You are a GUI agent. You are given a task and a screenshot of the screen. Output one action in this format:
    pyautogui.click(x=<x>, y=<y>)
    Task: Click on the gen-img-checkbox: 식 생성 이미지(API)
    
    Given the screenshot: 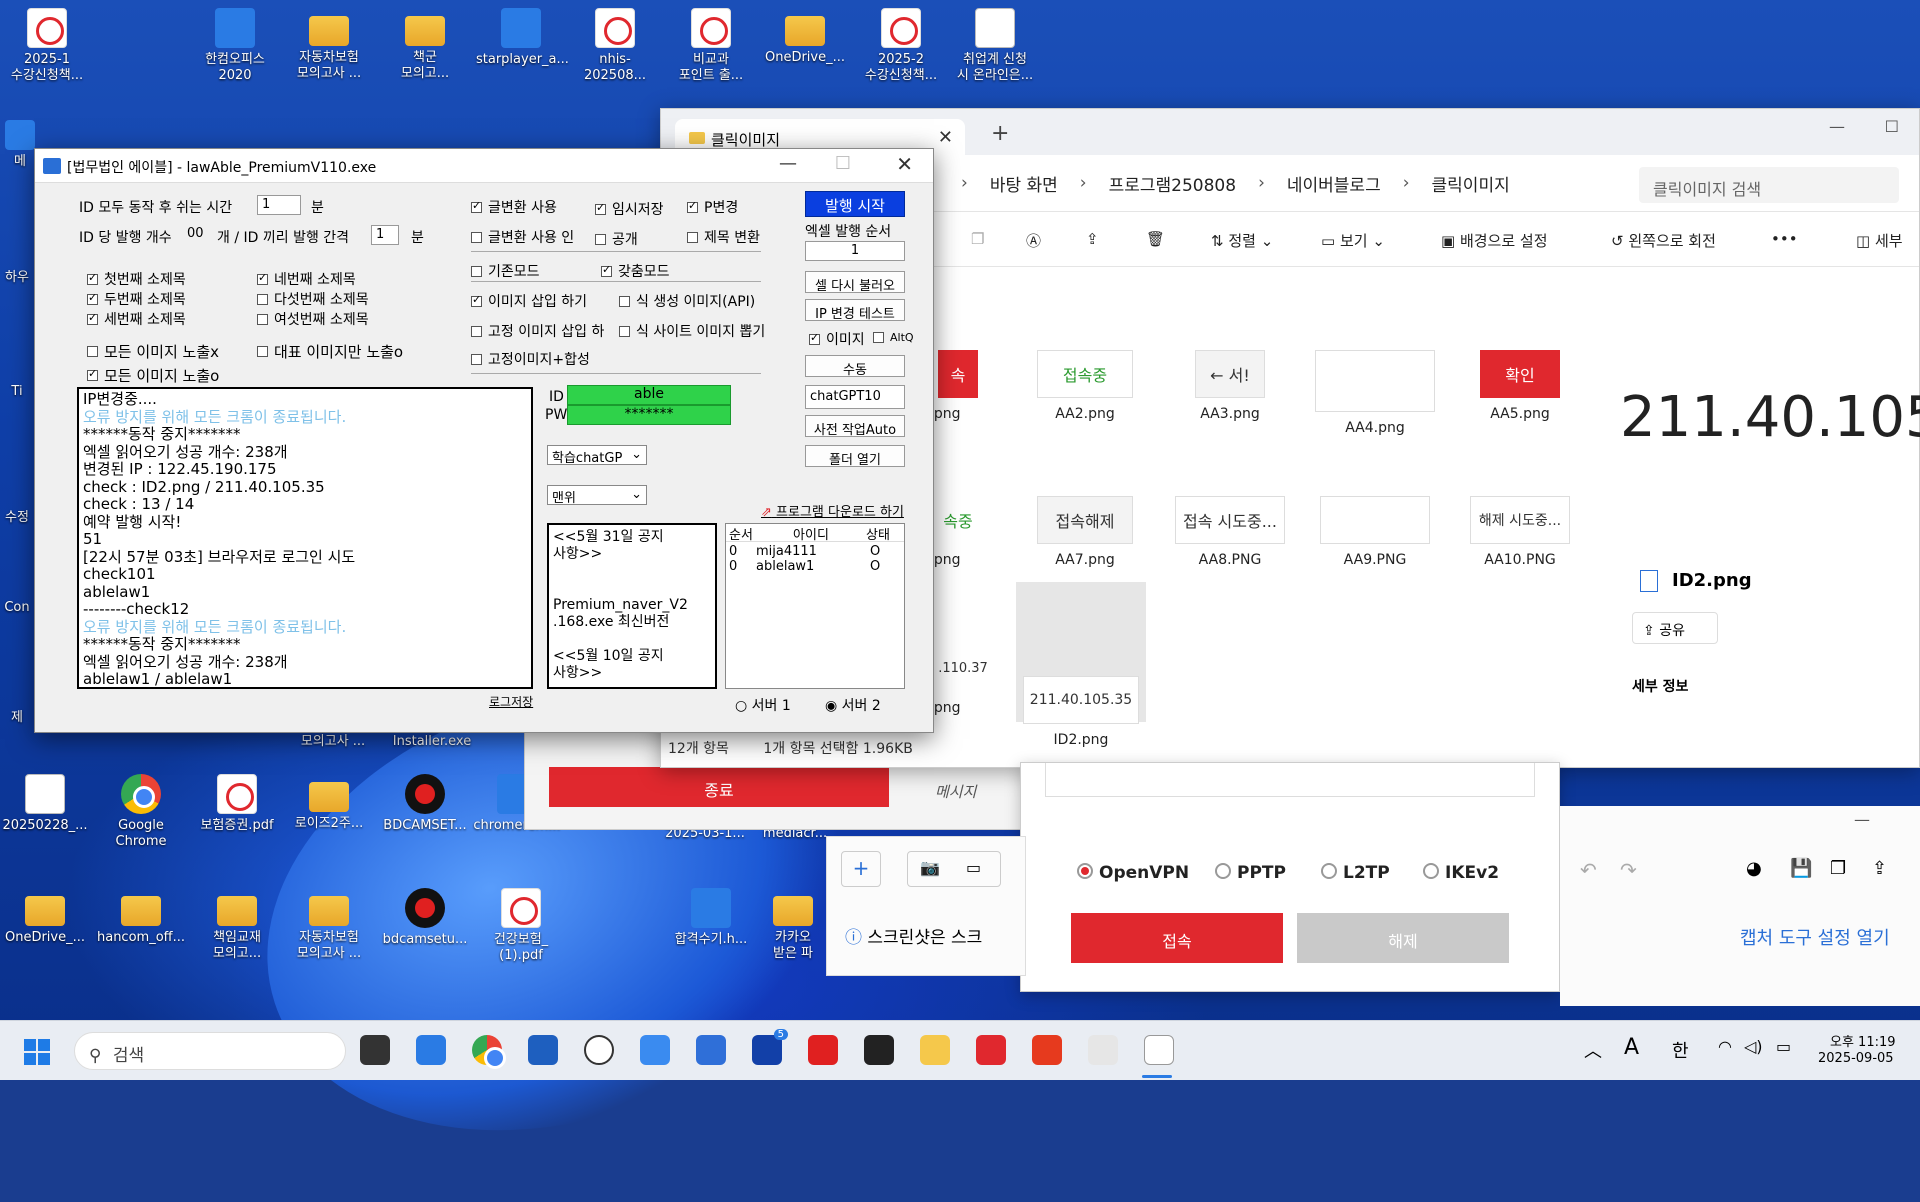 What is the action you would take?
    pyautogui.click(x=687, y=301)
    